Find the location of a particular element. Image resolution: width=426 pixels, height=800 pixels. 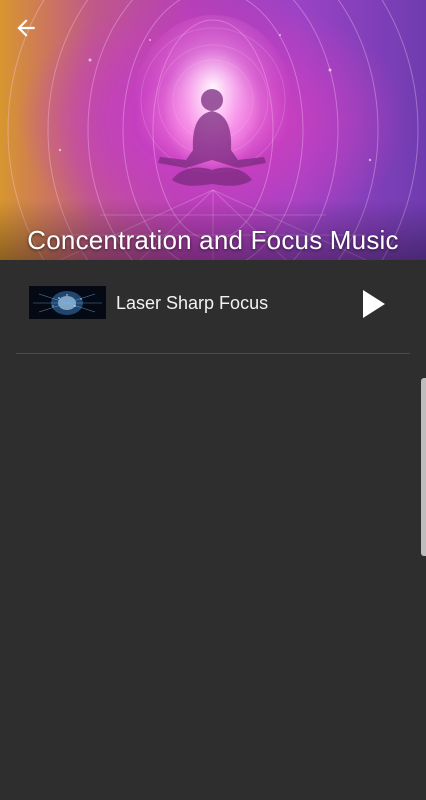

track-title: Laser Sharp Focus is located at coordinates (192, 303).